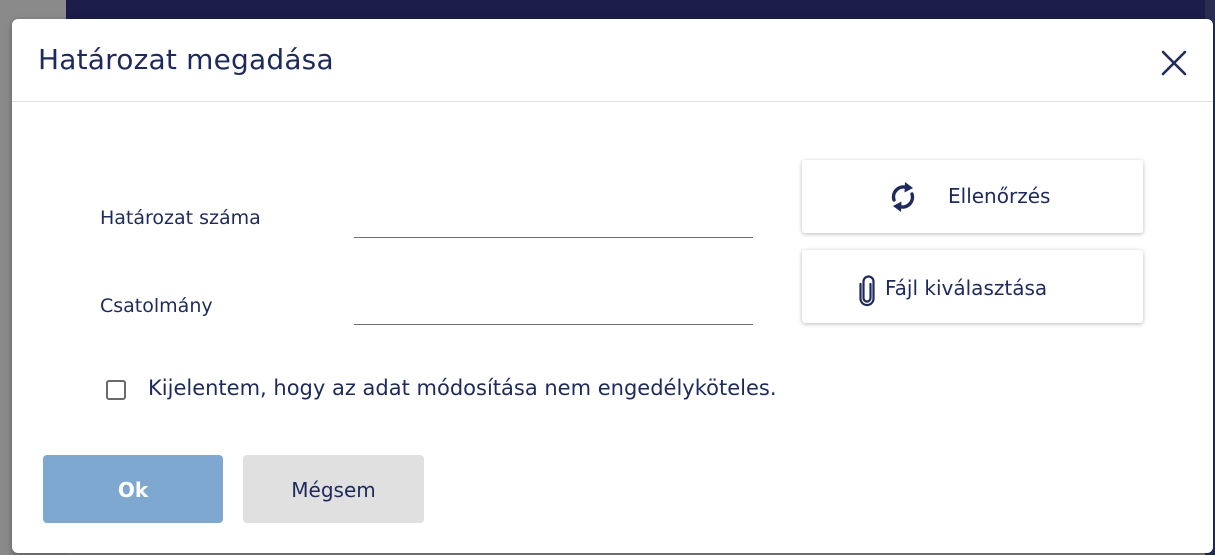 This screenshot has height=555, width=1215. What do you see at coordinates (180, 218) in the screenshot?
I see `decision-number-label: Határozat száma` at bounding box center [180, 218].